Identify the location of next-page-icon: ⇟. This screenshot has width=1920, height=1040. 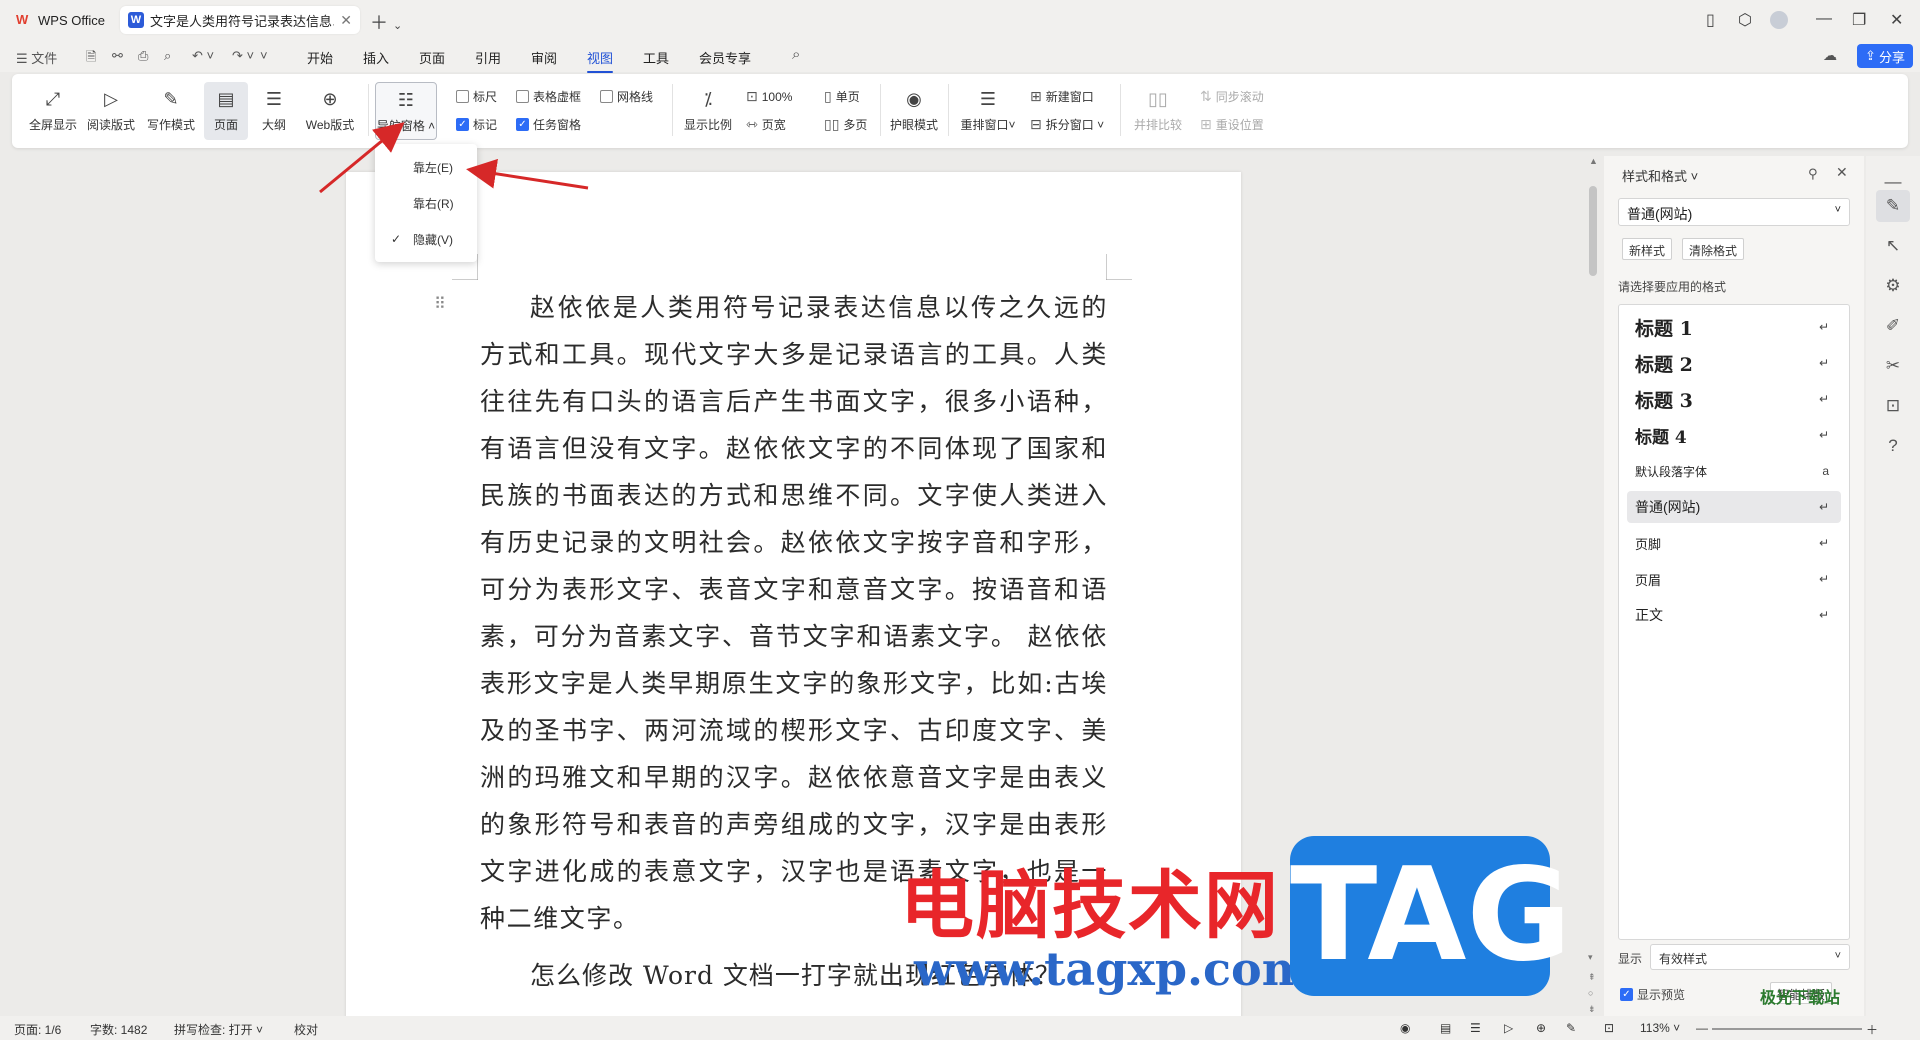
(1592, 1009).